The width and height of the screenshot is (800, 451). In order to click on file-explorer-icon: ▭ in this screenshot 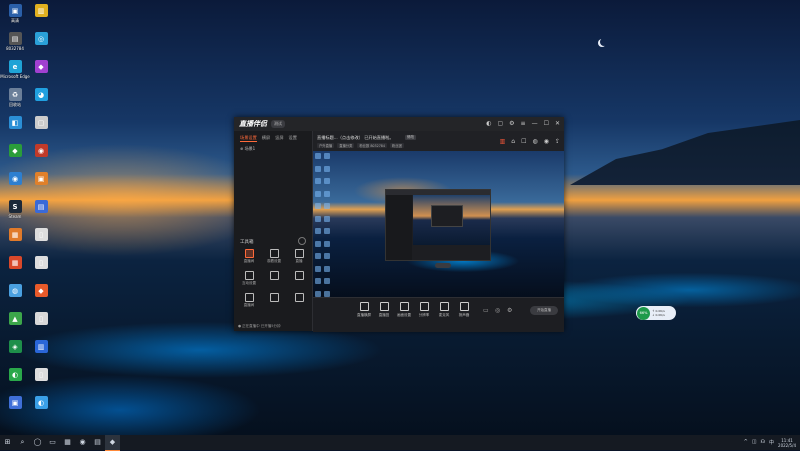, I will do `click(52, 442)`.